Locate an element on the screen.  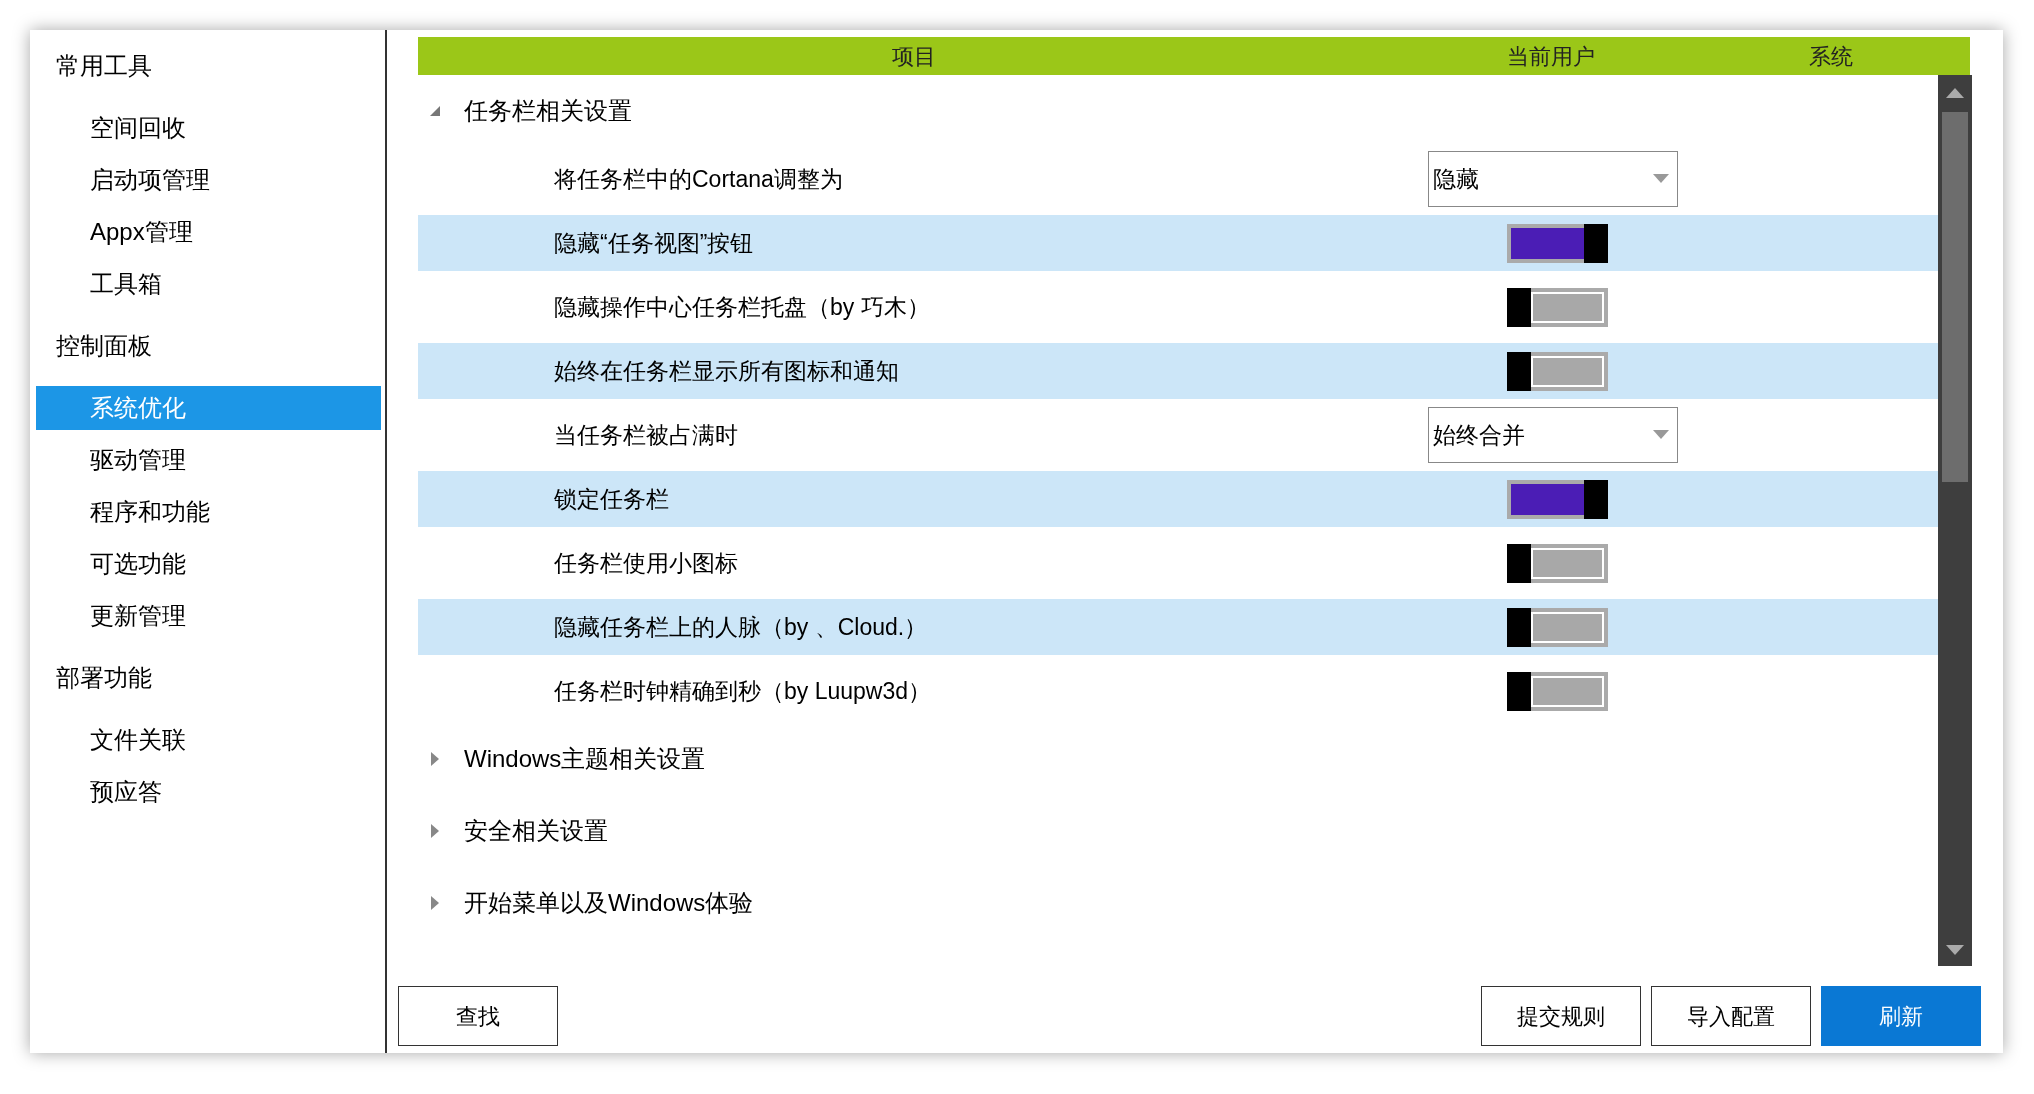
dropdown: 始终合并 is located at coordinates (1553, 435).